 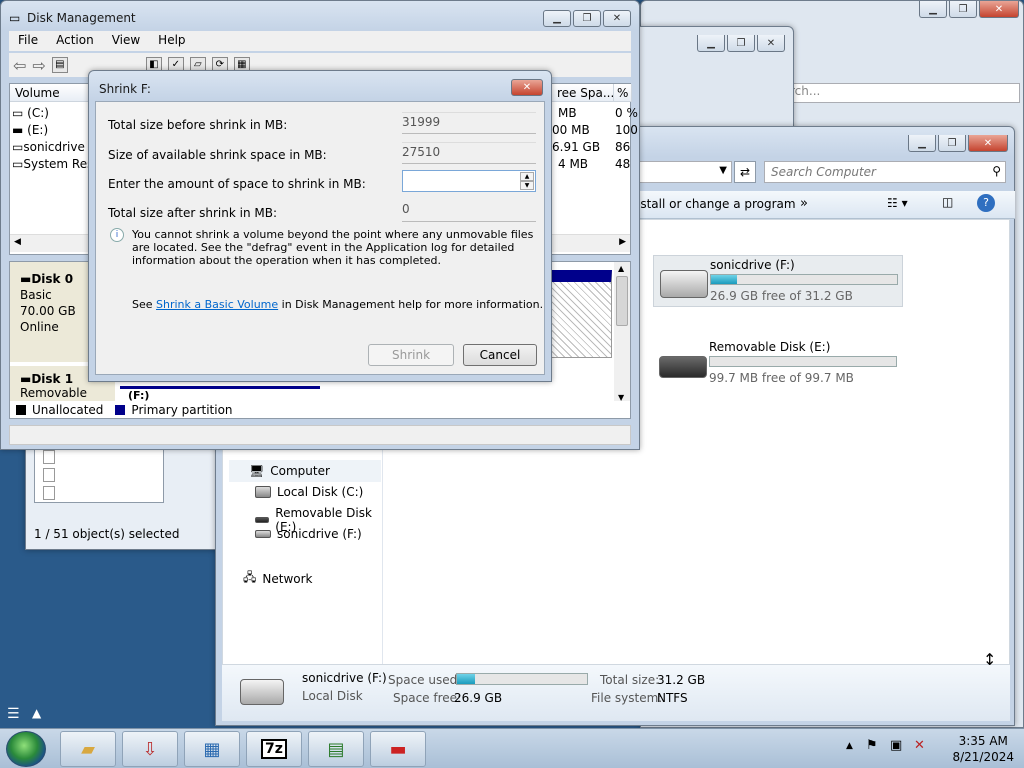 I want to click on percent-free-cell: 48, so click(x=623, y=164).